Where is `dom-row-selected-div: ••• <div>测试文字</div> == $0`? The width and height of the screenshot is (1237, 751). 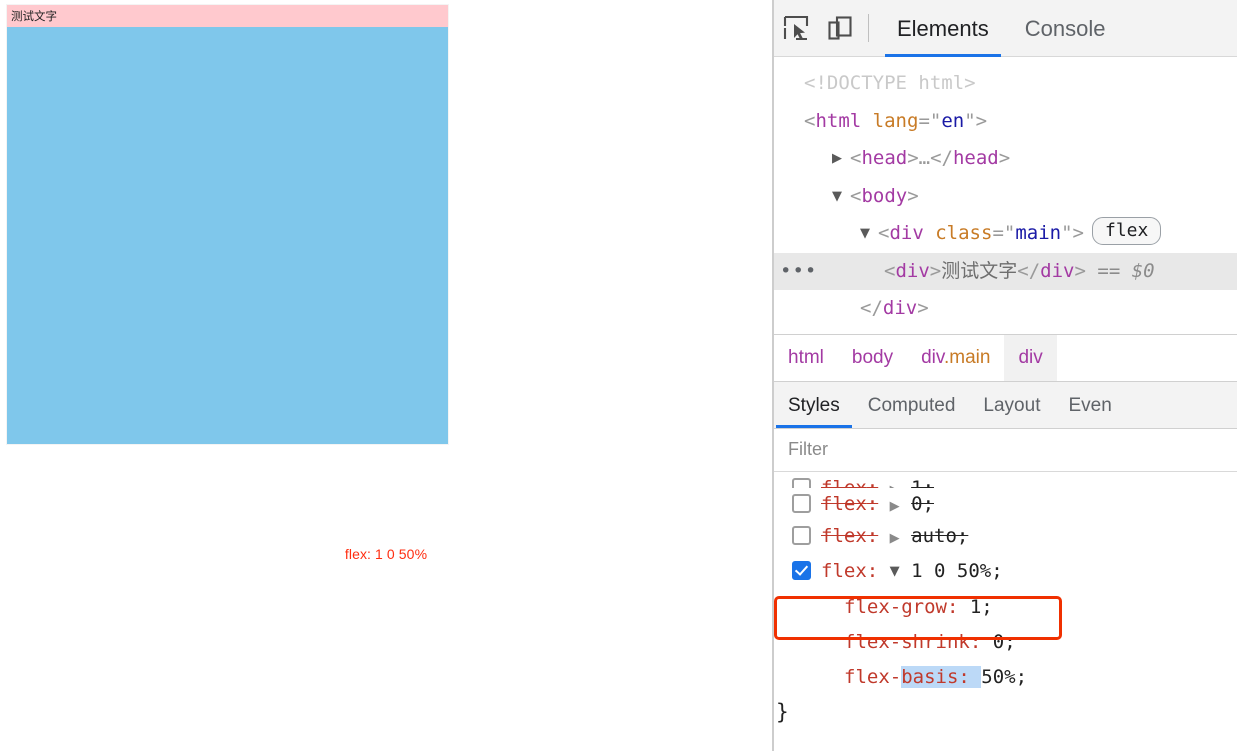 dom-row-selected-div: ••• <div>测试文字</div> == $0 is located at coordinates (1005, 271).